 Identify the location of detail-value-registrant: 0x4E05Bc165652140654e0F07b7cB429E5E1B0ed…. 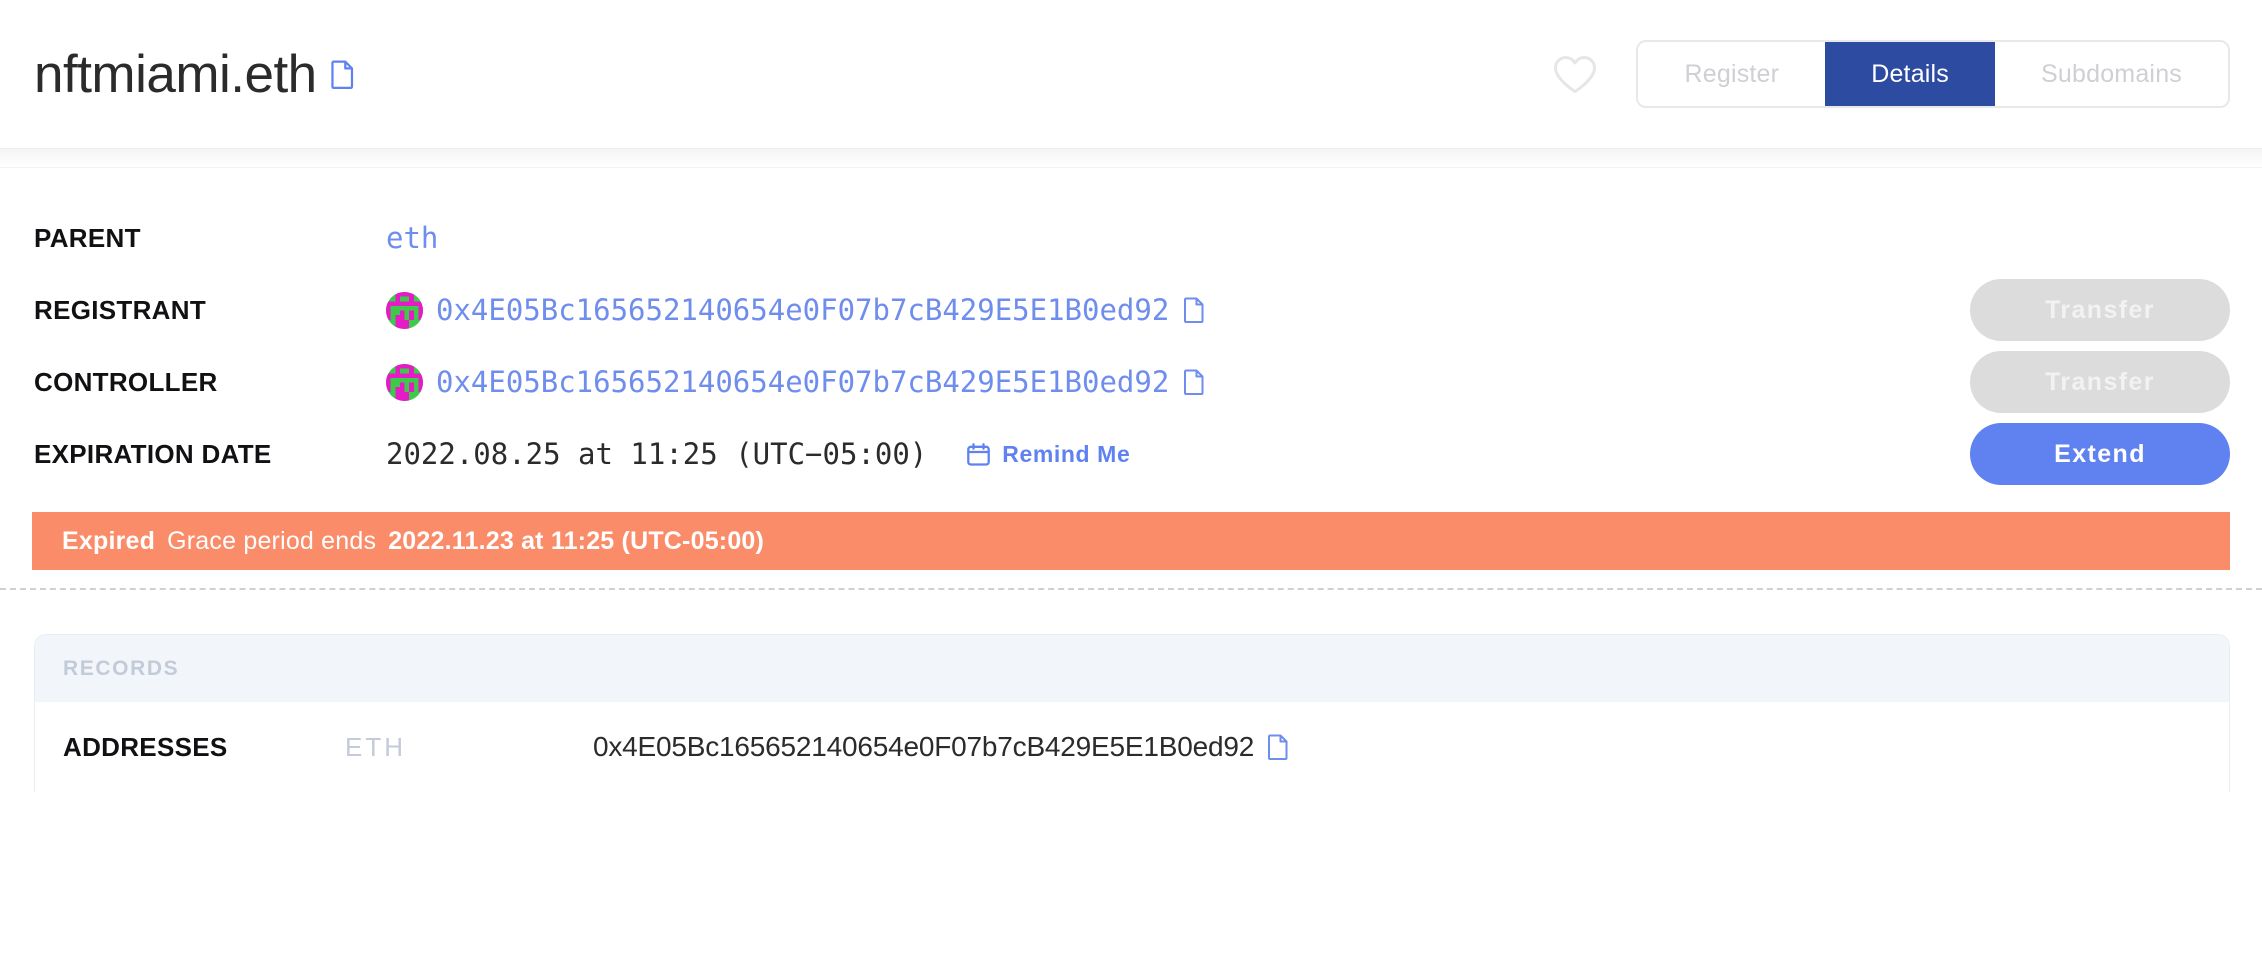
(795, 310).